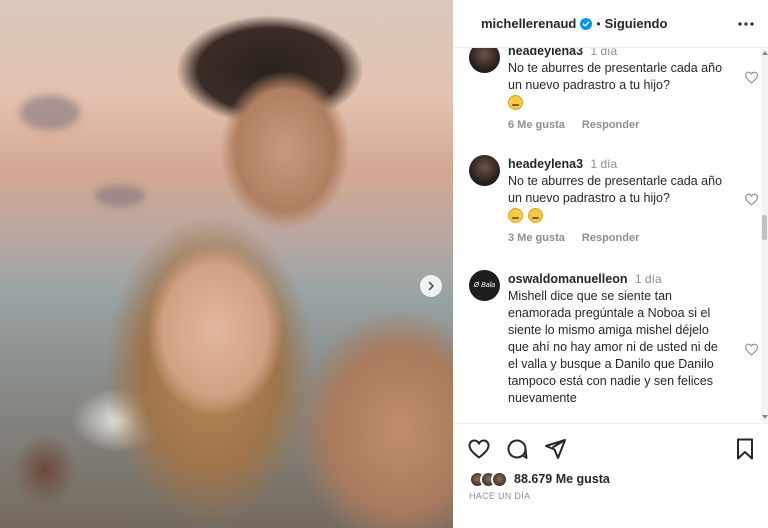 The height and width of the screenshot is (528, 768). I want to click on comment-meta: 6 Me gusta Responder, so click(619, 125).